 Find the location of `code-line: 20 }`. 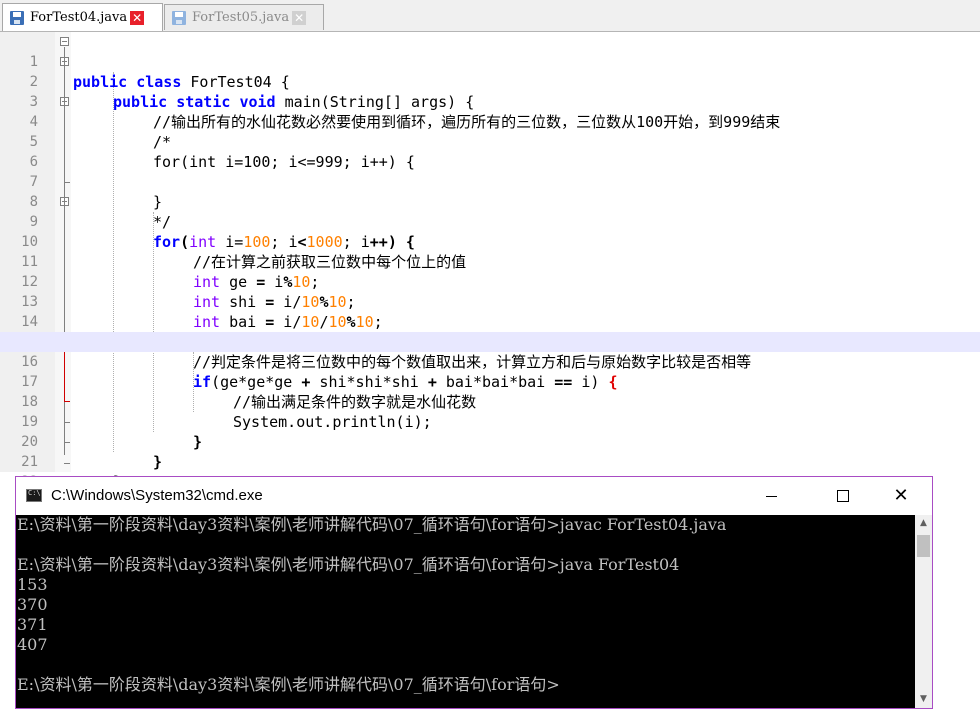

code-line: 20 } is located at coordinates (490, 441).